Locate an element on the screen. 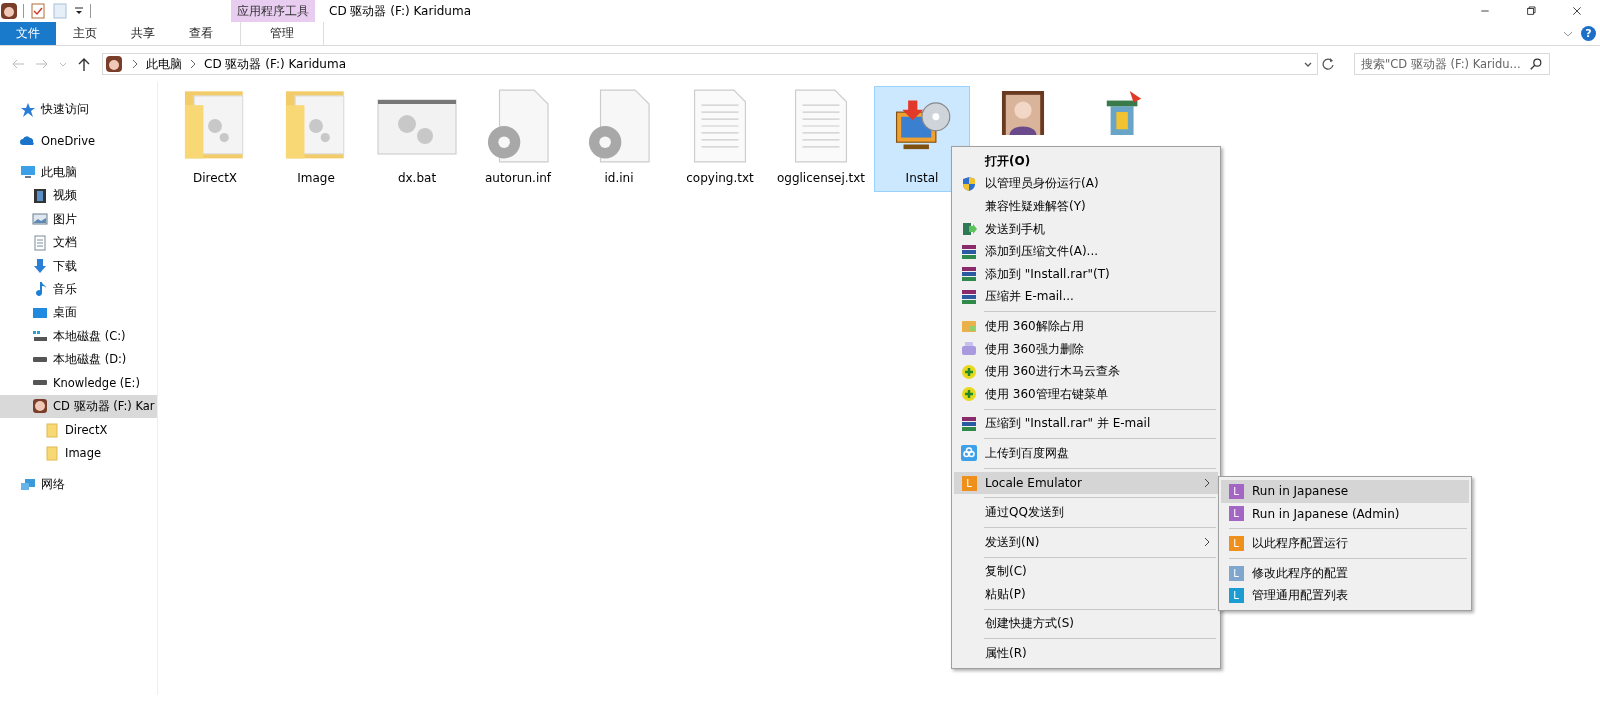  address-bar: 此电脑 CD 驱动器 (F:) Kariduma is located at coordinates (710, 64).